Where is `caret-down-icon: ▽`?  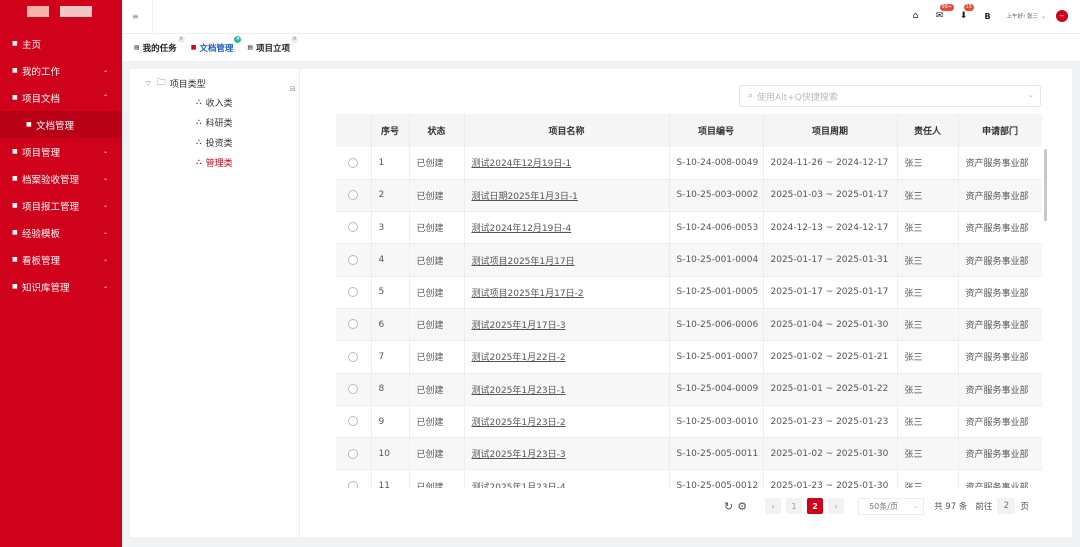
caret-down-icon: ▽ is located at coordinates (148, 83).